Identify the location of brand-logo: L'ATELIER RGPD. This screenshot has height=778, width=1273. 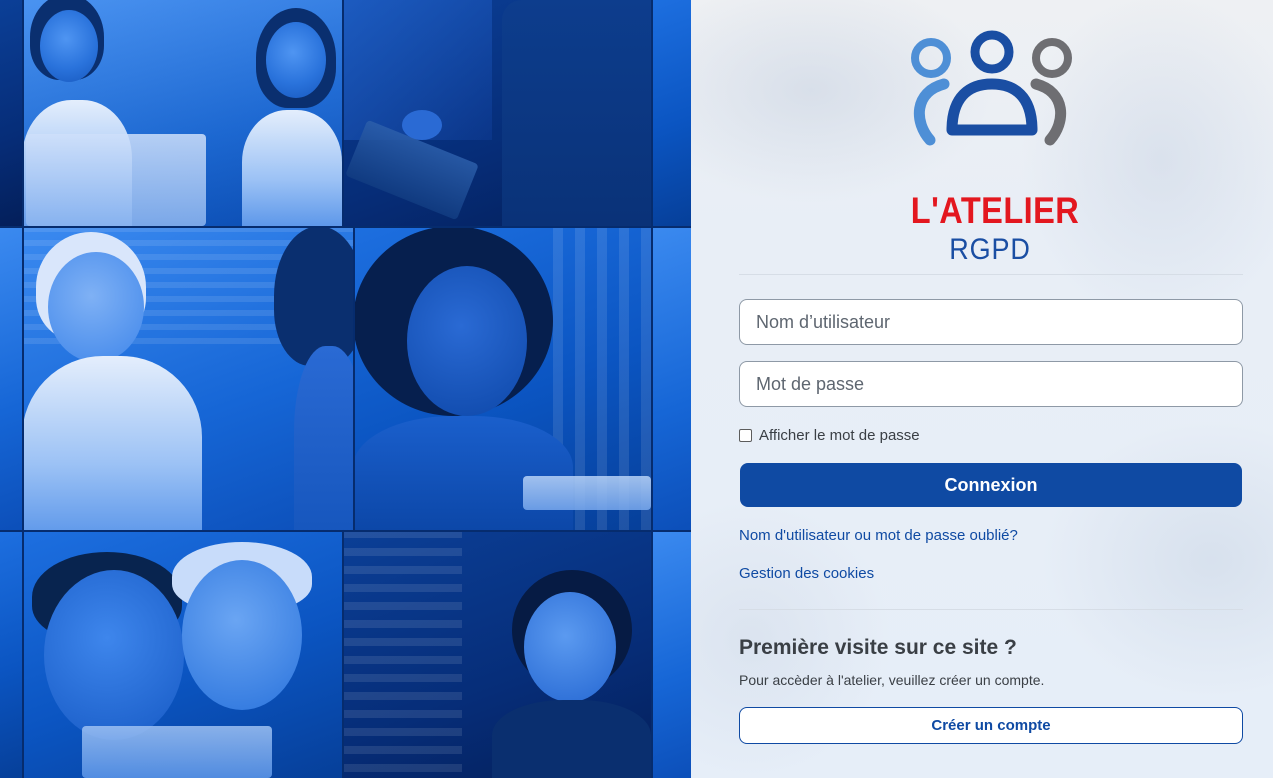
(990, 148).